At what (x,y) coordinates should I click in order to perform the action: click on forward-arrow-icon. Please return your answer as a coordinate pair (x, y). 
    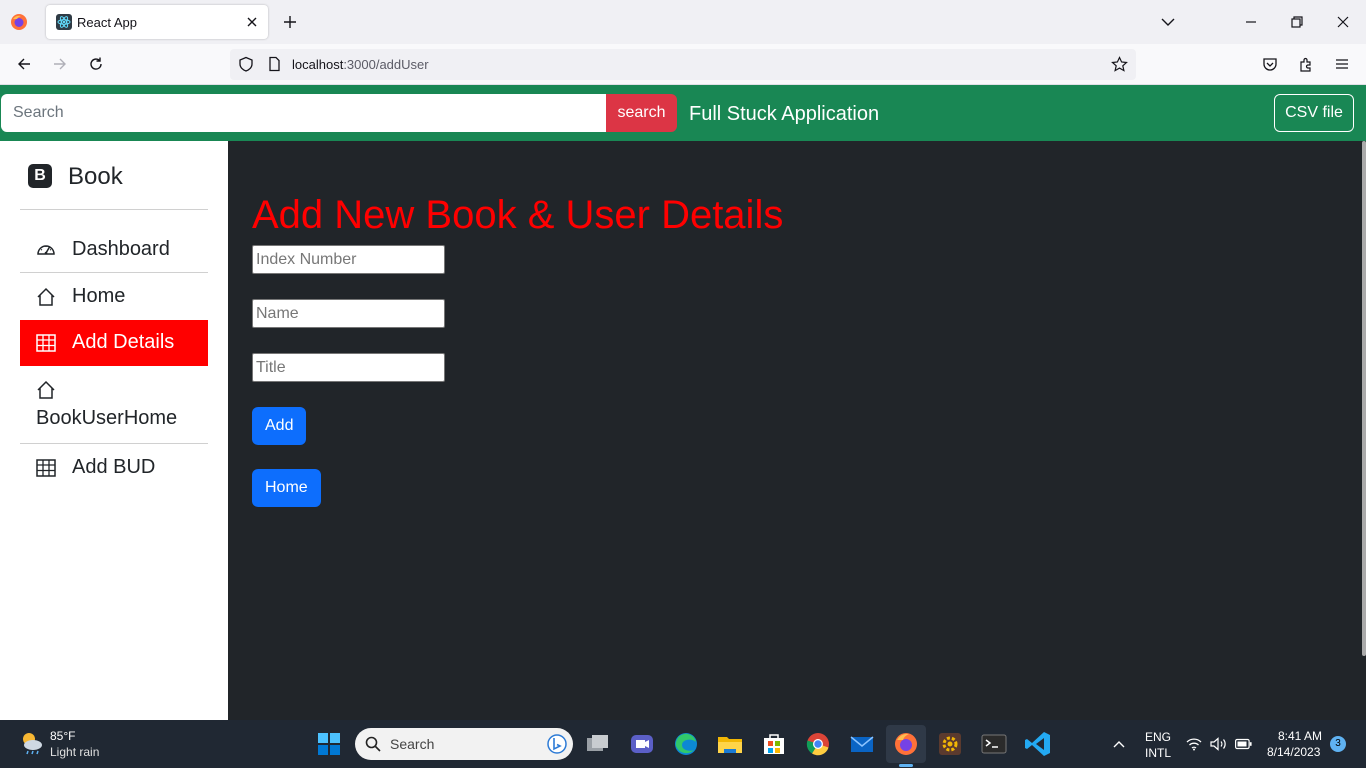
    Looking at the image, I should click on (60, 64).